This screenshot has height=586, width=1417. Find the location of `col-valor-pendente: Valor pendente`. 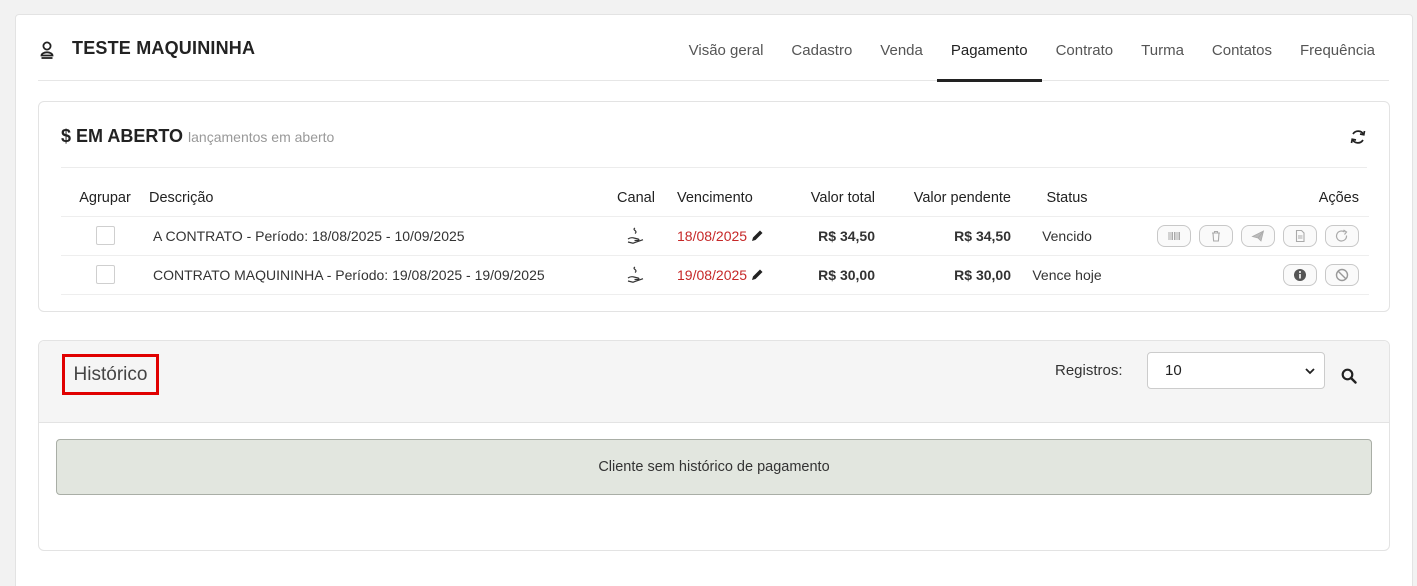

col-valor-pendente: Valor pendente is located at coordinates (943, 198).